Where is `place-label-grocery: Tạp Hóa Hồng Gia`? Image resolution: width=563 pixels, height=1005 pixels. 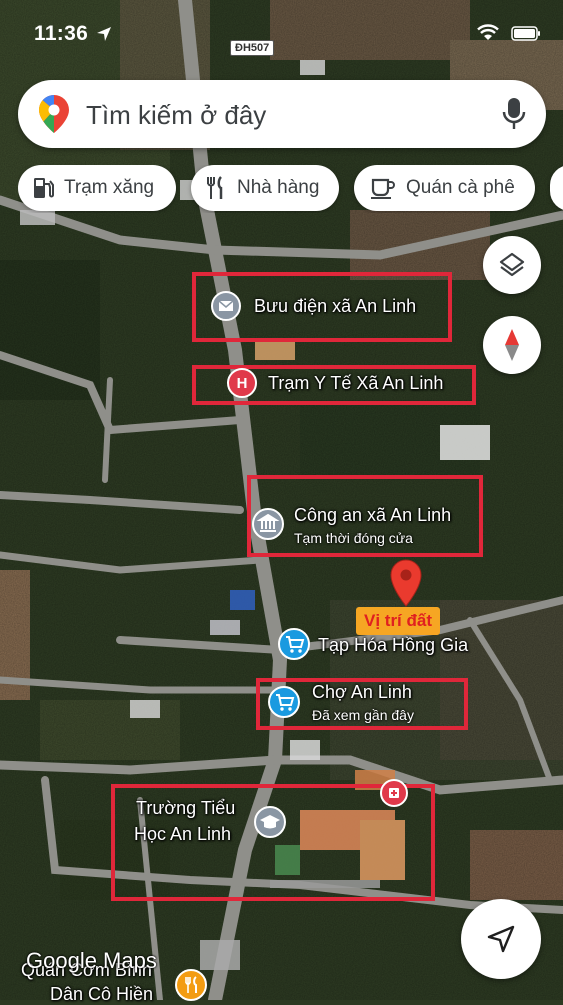 place-label-grocery: Tạp Hóa Hồng Gia is located at coordinates (393, 645).